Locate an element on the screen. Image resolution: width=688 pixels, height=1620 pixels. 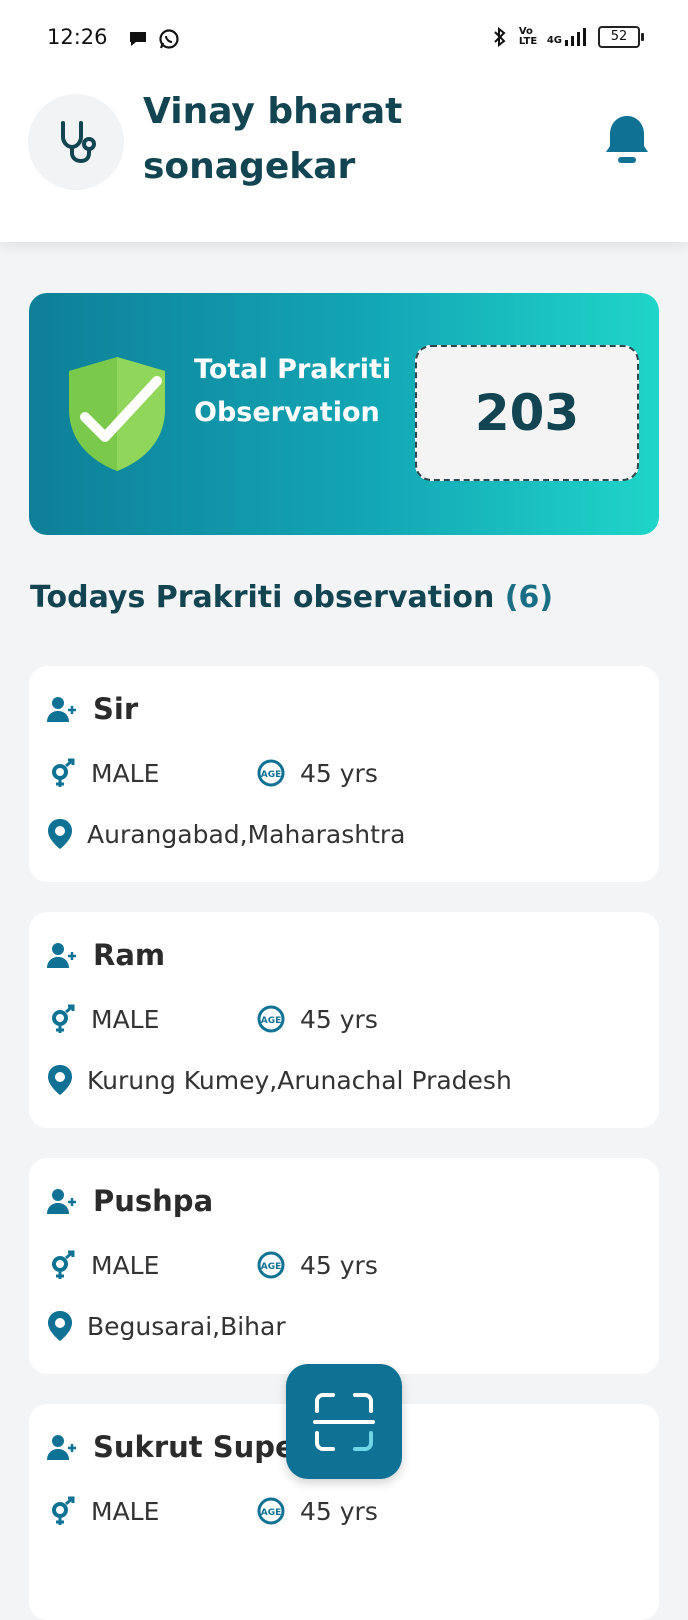
name-row: Sir is located at coordinates (92, 709).